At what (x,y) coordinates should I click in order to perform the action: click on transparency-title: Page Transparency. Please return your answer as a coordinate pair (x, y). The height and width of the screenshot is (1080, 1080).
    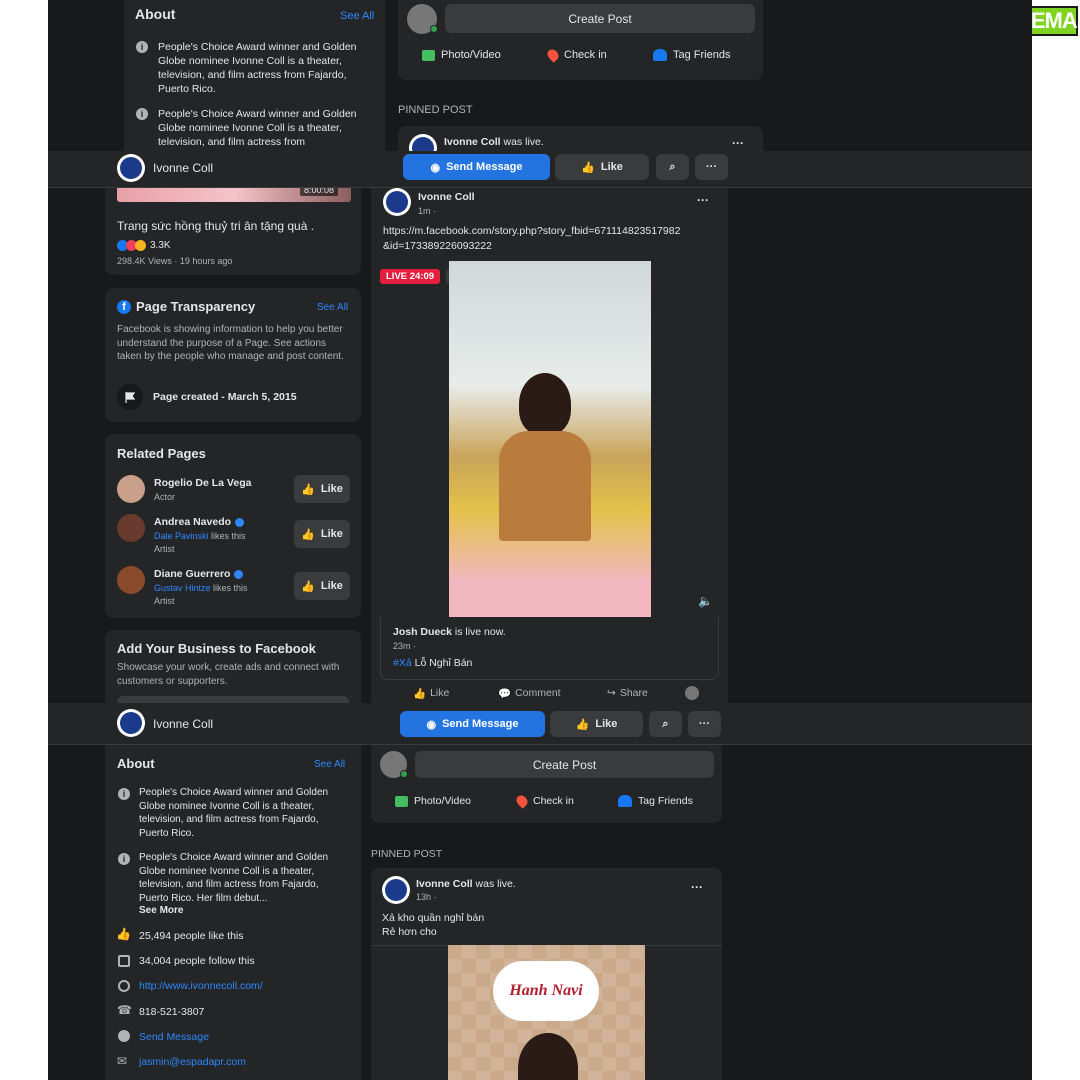
    Looking at the image, I should click on (196, 306).